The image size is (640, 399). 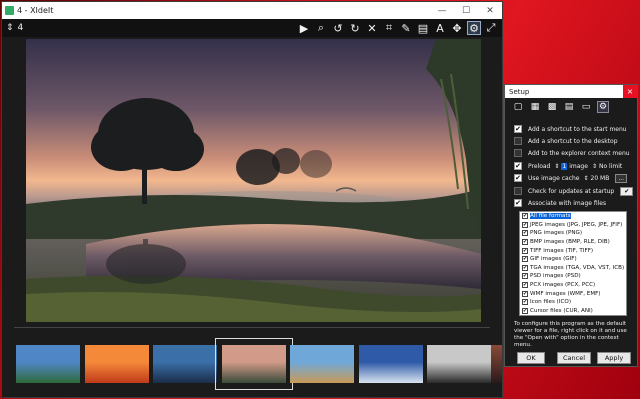 What do you see at coordinates (578, 166) in the screenshot?
I see `preload-unit: image` at bounding box center [578, 166].